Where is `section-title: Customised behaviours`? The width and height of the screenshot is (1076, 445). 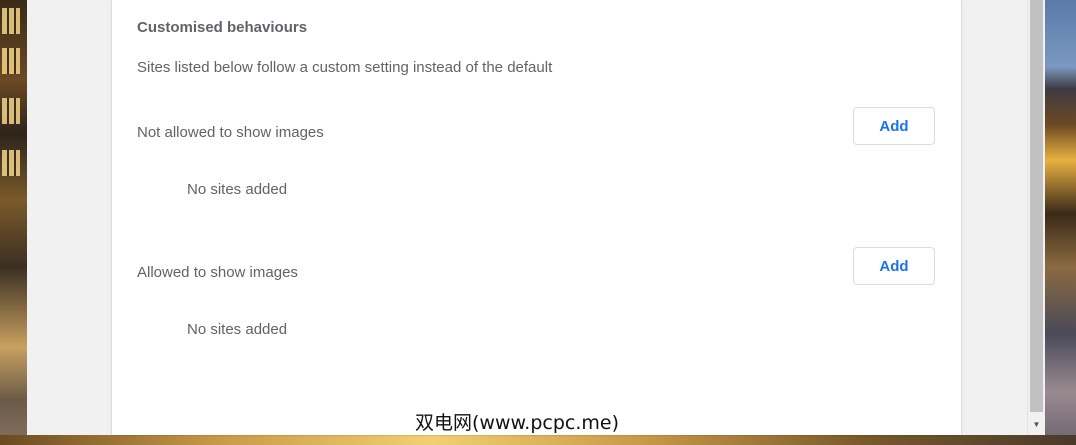
section-title: Customised behaviours is located at coordinates (222, 27).